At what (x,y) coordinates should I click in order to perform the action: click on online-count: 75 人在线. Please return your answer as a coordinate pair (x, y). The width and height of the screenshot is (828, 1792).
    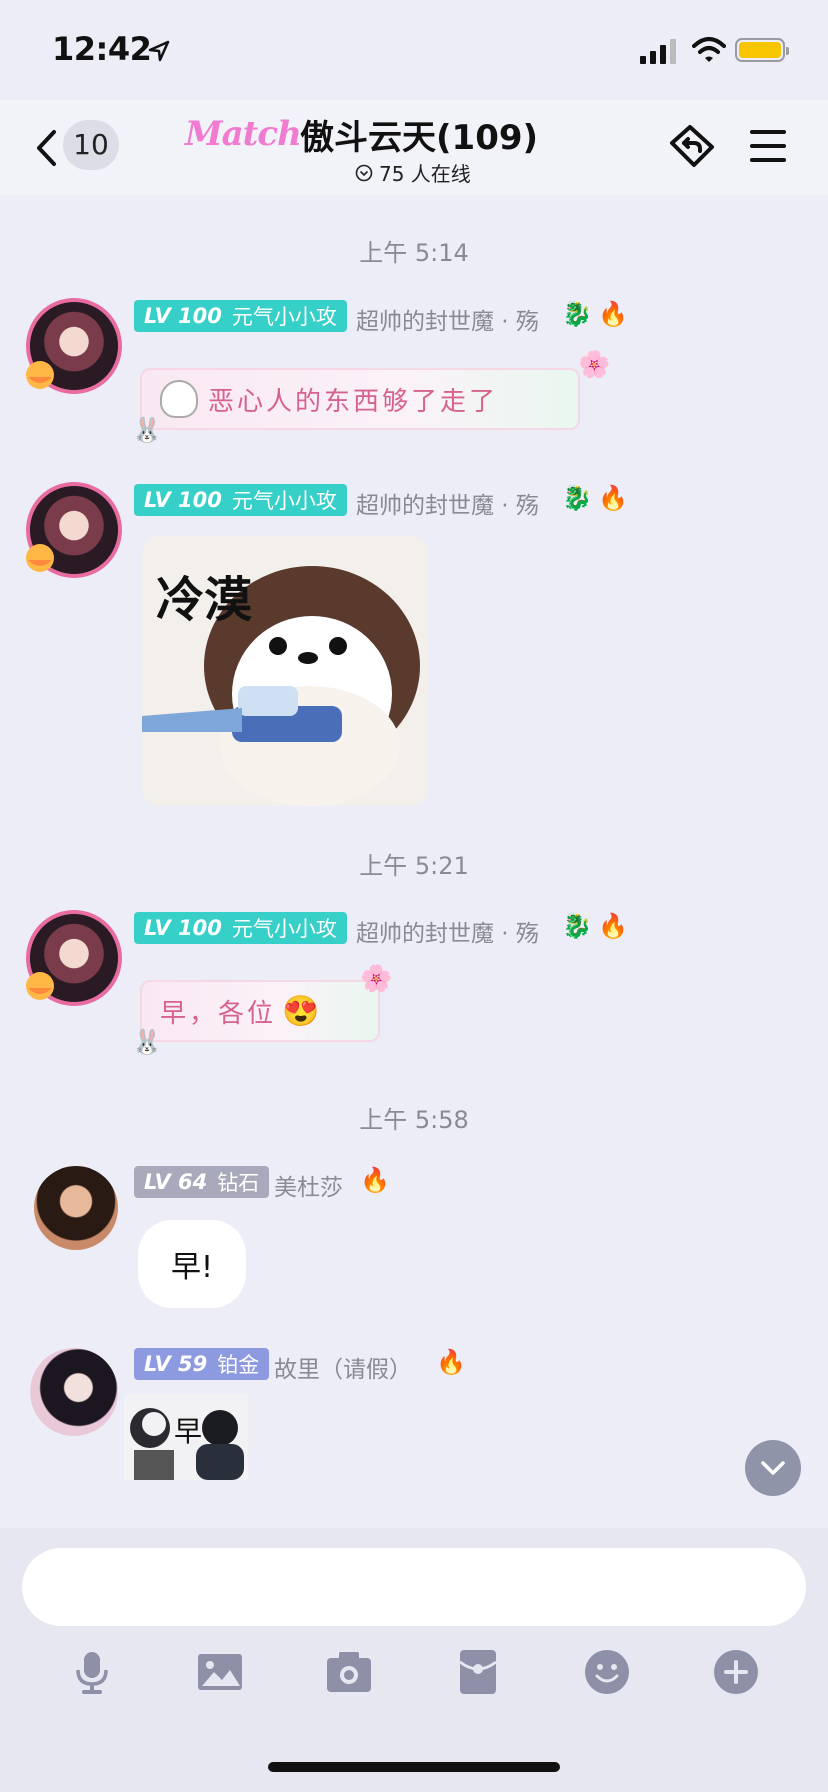
    Looking at the image, I should click on (413, 172).